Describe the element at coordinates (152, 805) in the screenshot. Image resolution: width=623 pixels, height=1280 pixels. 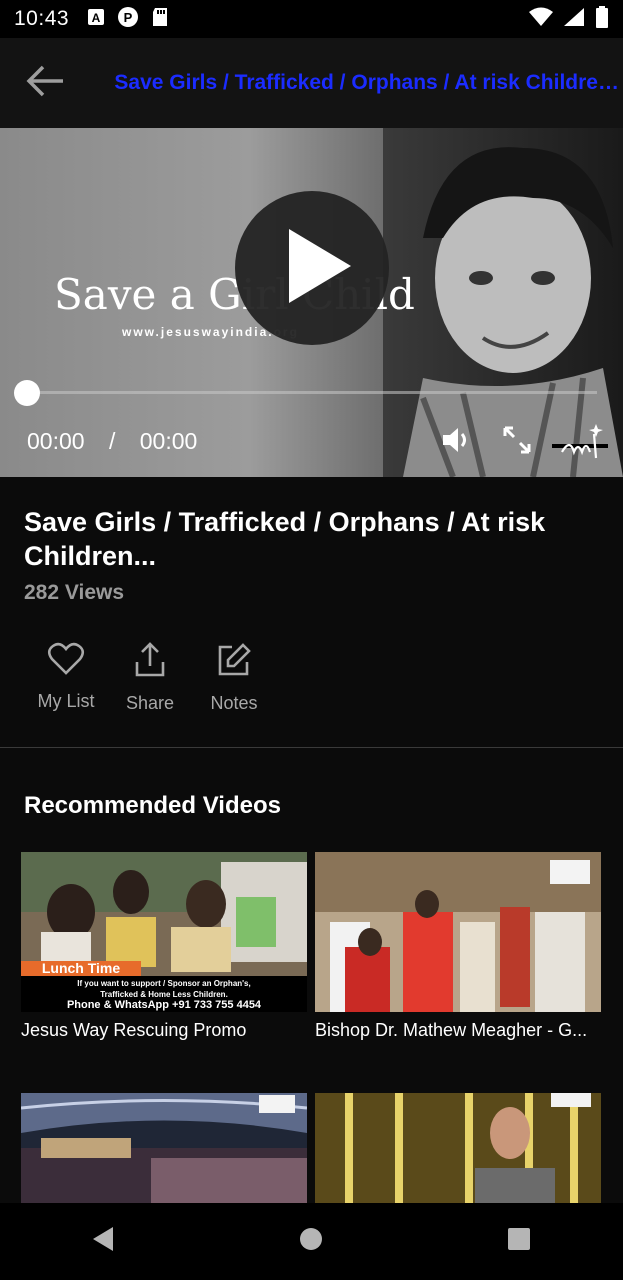
I see `recommended-heading: Recommended Videos` at that location.